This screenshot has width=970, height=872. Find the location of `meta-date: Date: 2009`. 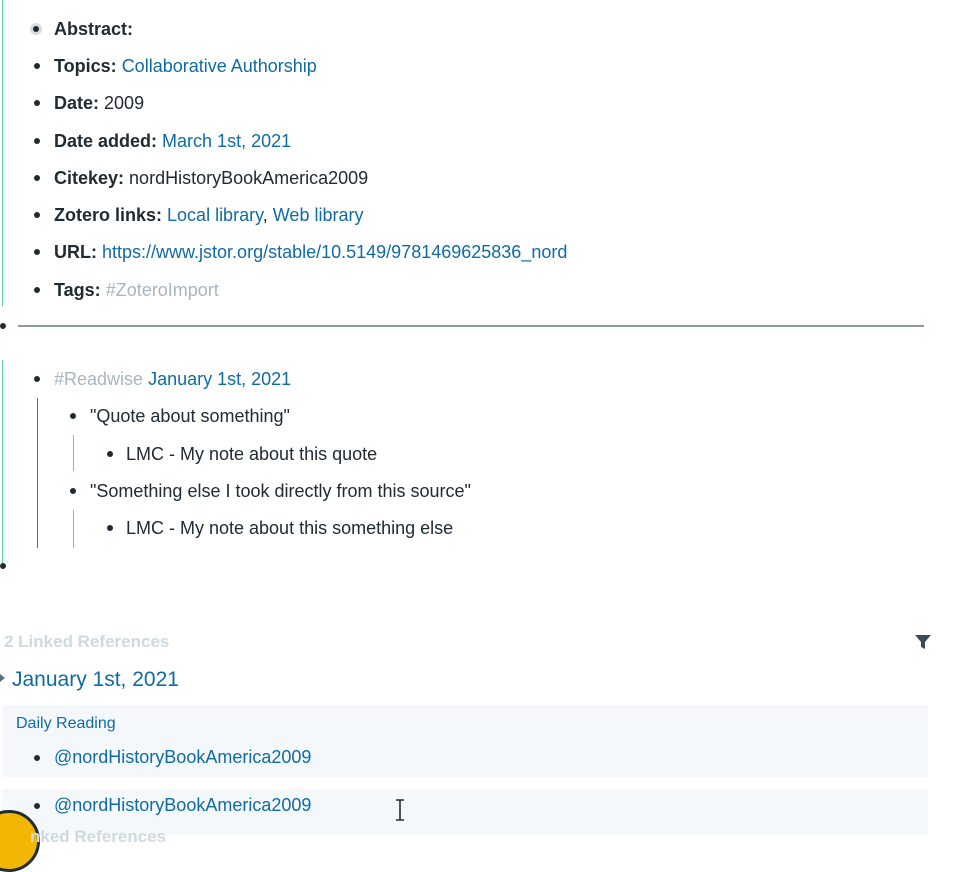

meta-date: Date: 2009 is located at coordinates (99, 103).